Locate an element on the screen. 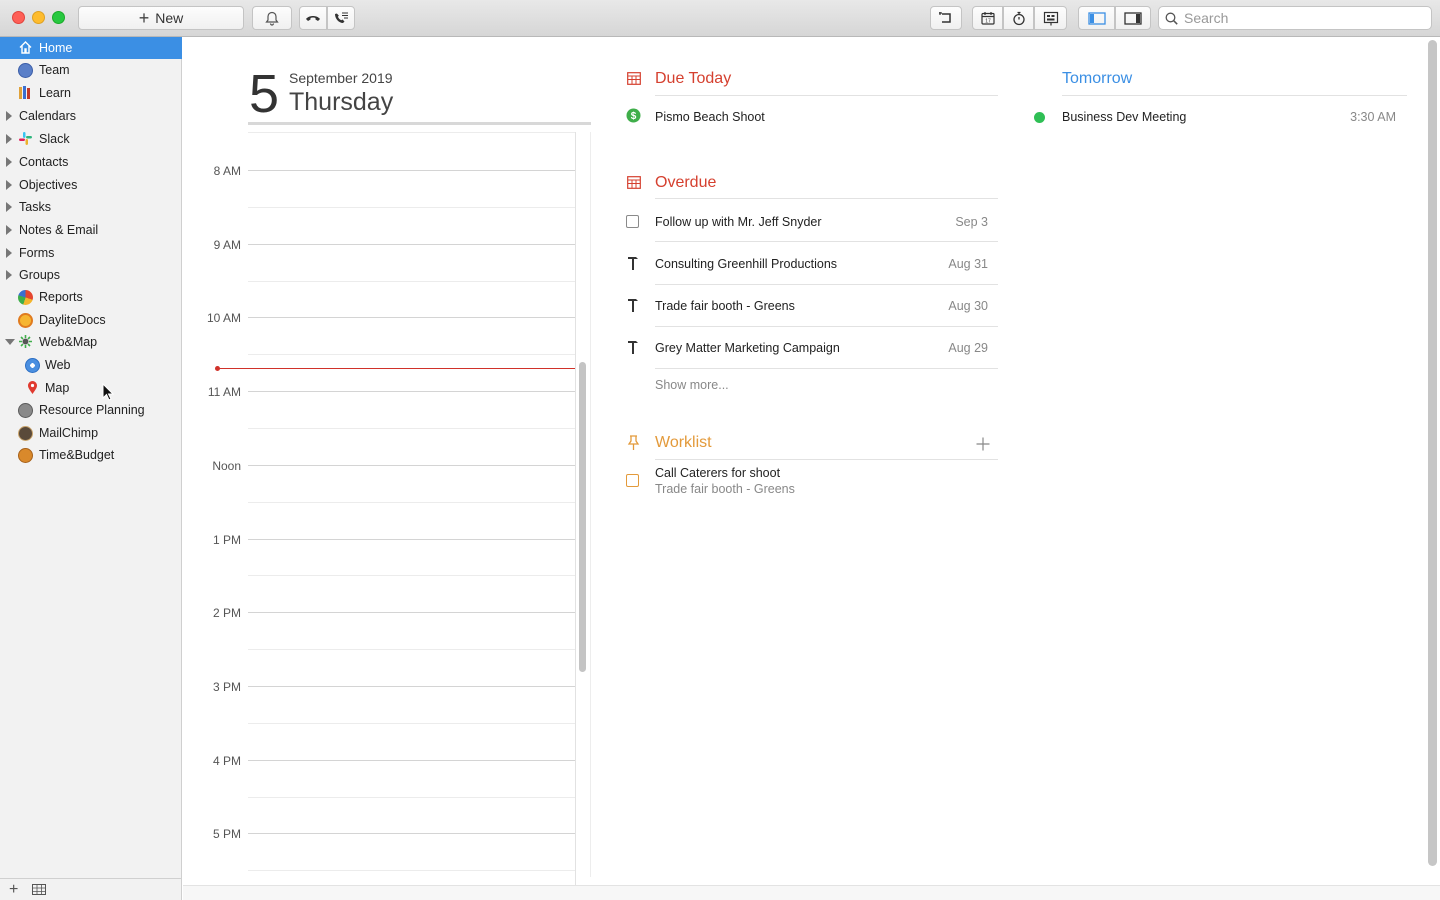  search-icon is located at coordinates (1171, 18).